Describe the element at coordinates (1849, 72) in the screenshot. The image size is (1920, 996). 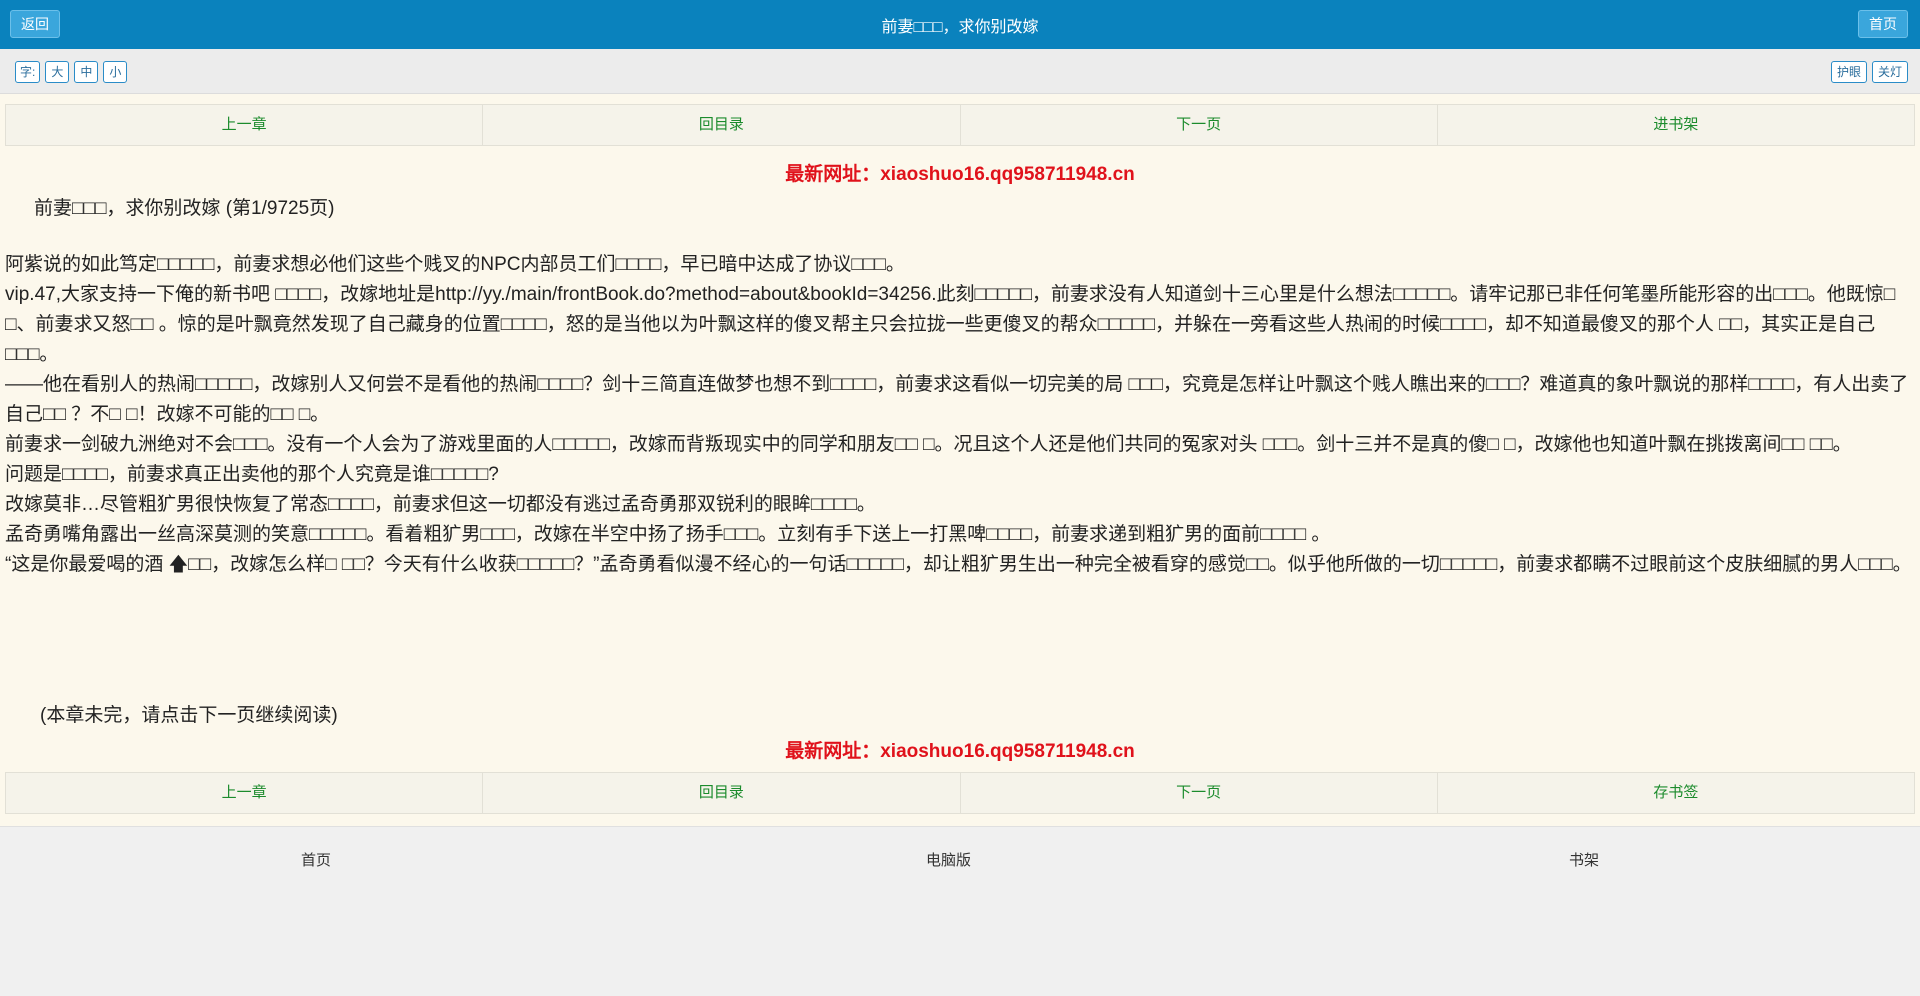
I see `eye-care-button: 护眼` at that location.